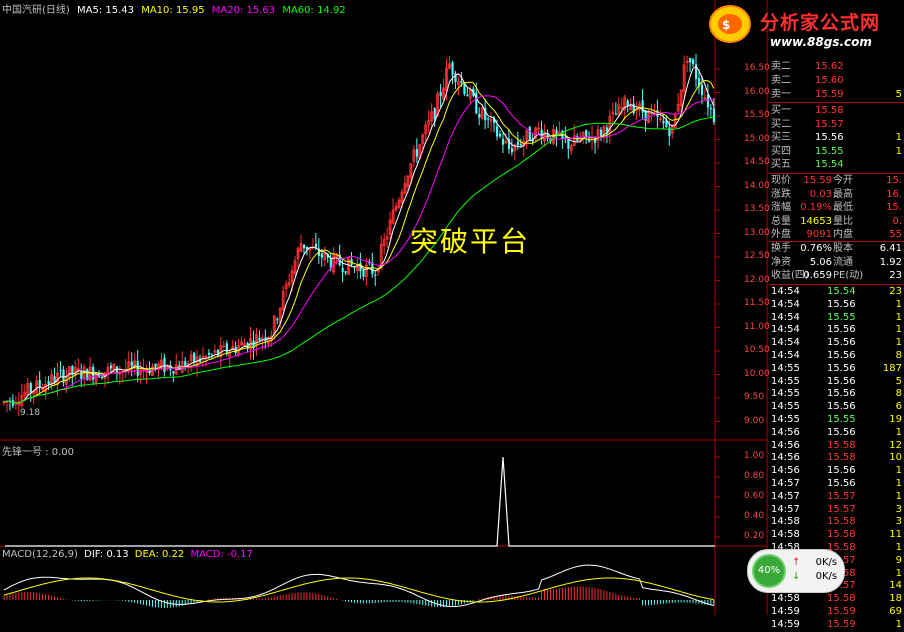 This screenshot has width=904, height=632. Describe the element at coordinates (843, 207) in the screenshot. I see `quote-label: 最低` at that location.